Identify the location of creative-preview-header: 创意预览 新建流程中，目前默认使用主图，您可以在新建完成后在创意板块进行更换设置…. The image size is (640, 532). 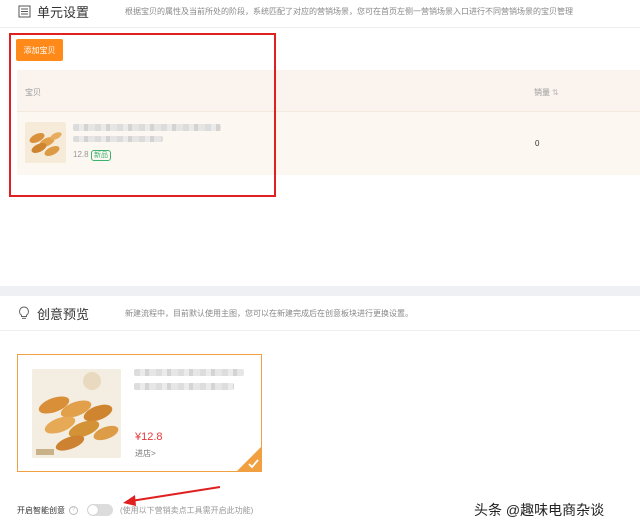
(320, 313).